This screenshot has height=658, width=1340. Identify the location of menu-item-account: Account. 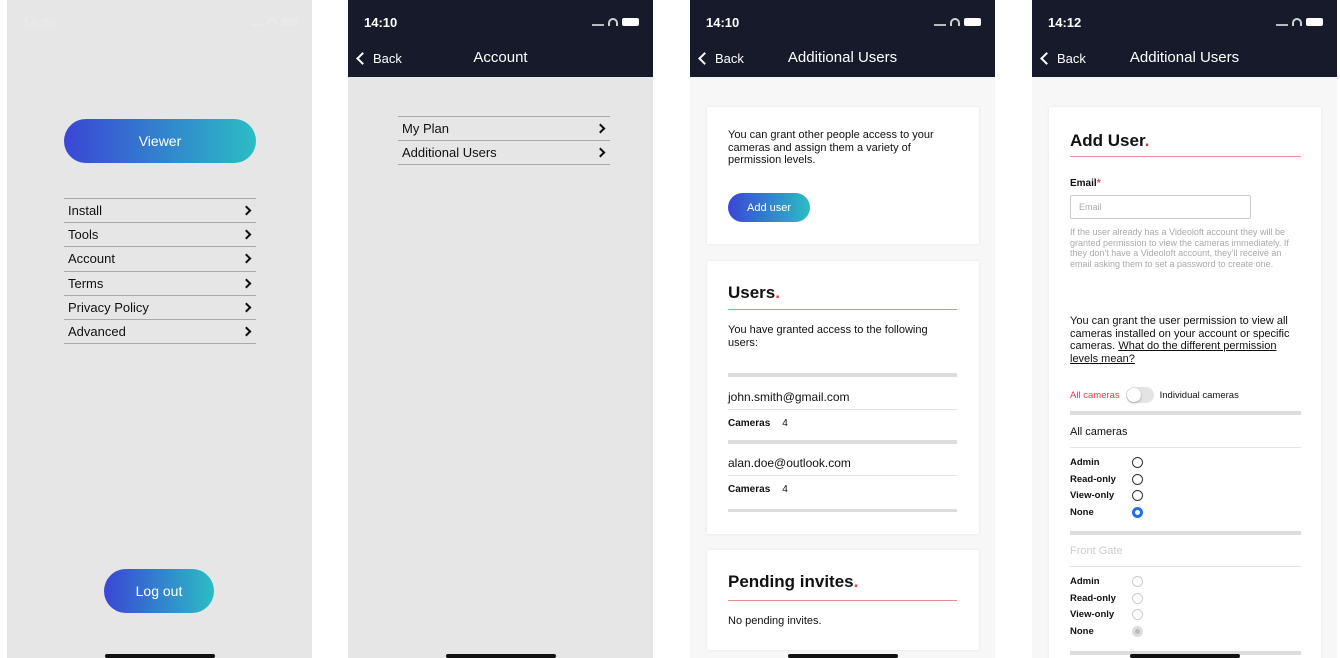
(160, 259).